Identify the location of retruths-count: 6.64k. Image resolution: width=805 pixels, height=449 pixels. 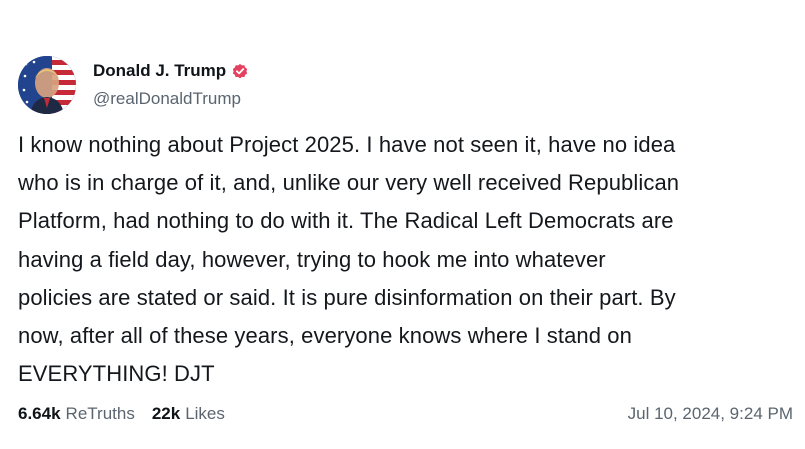
(39, 413).